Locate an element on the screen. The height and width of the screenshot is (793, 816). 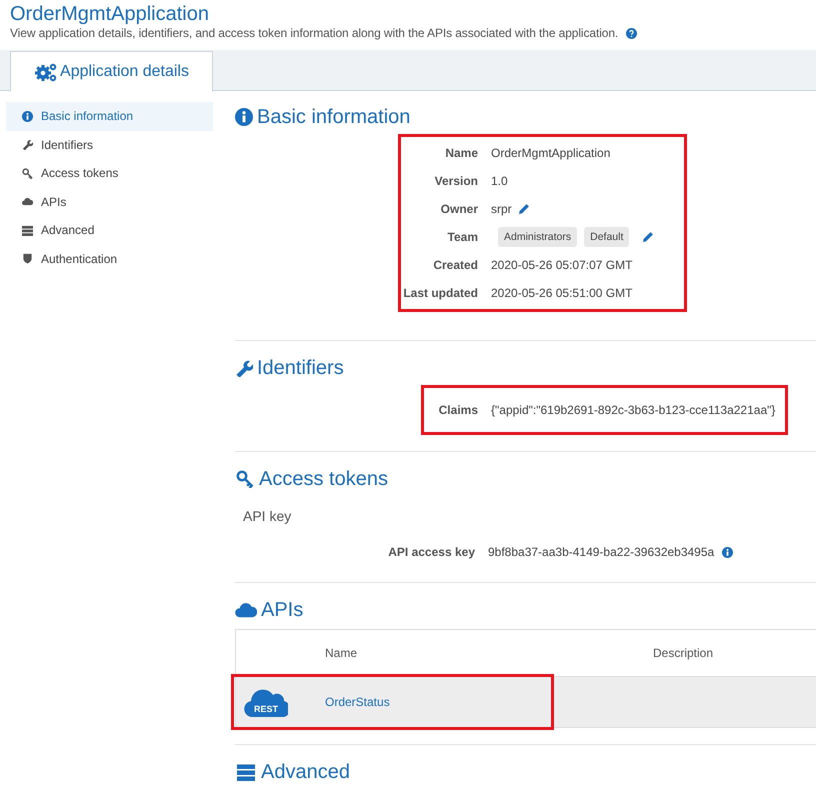
column-header: Name is located at coordinates (341, 653).